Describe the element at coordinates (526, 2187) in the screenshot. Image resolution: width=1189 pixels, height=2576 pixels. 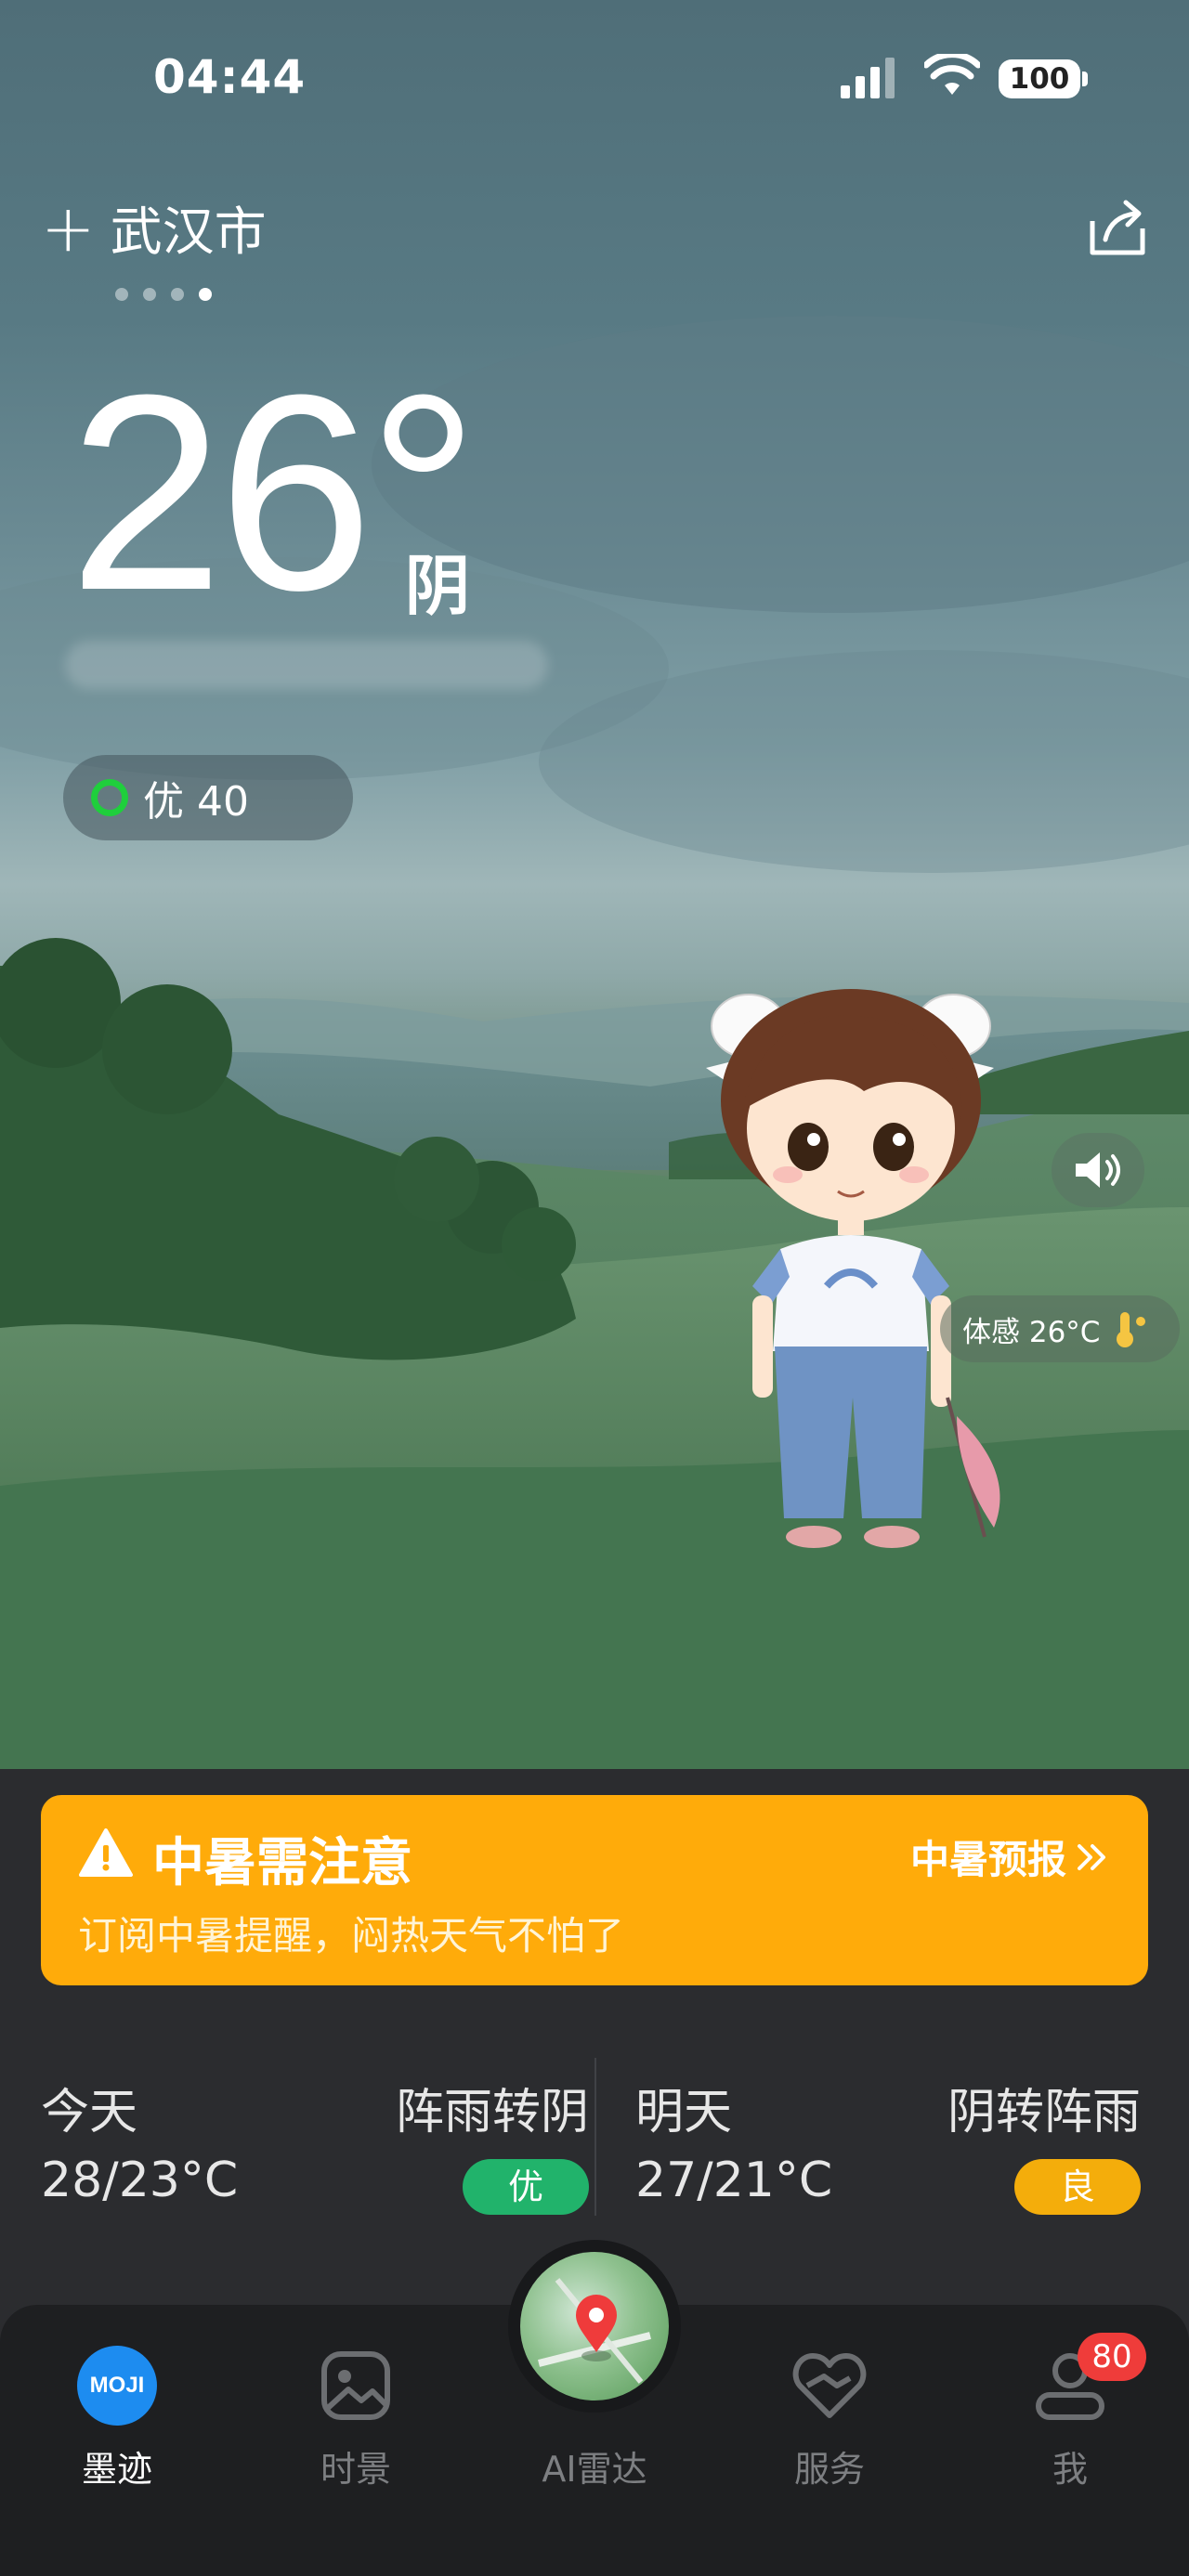
I see `forecast-aqi-badge: 优` at that location.